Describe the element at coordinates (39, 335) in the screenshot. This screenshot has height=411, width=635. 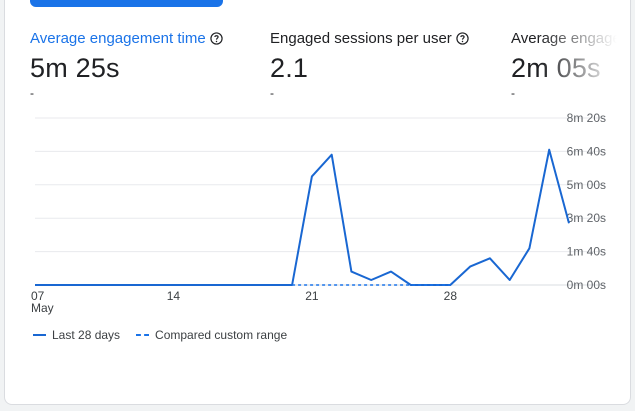
I see `solid-line-swatch` at that location.